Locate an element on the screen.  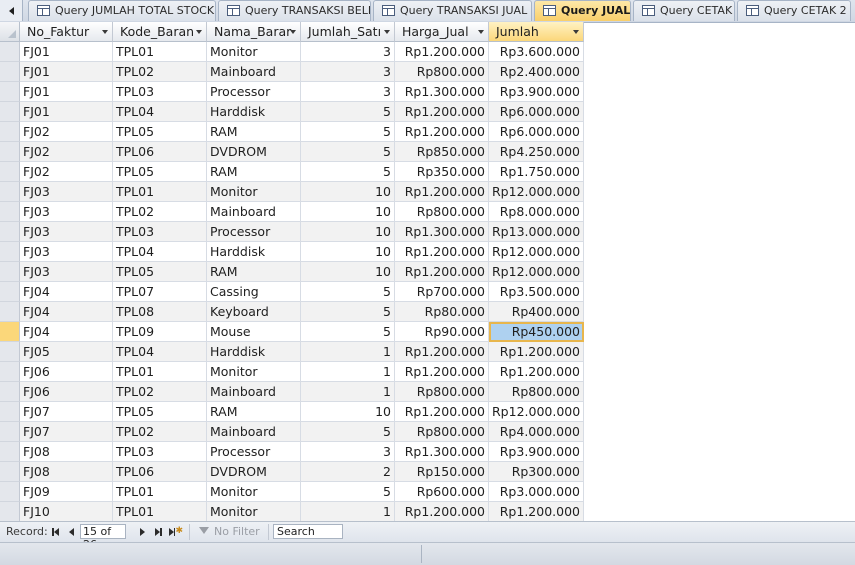
tab-query-2: Query TRANSAKSI JUAL is located at coordinates (452, 10).